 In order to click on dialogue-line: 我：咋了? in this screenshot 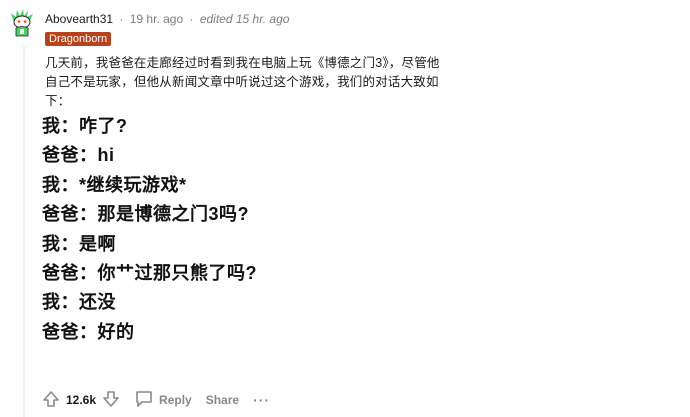, I will do `click(85, 126)`.